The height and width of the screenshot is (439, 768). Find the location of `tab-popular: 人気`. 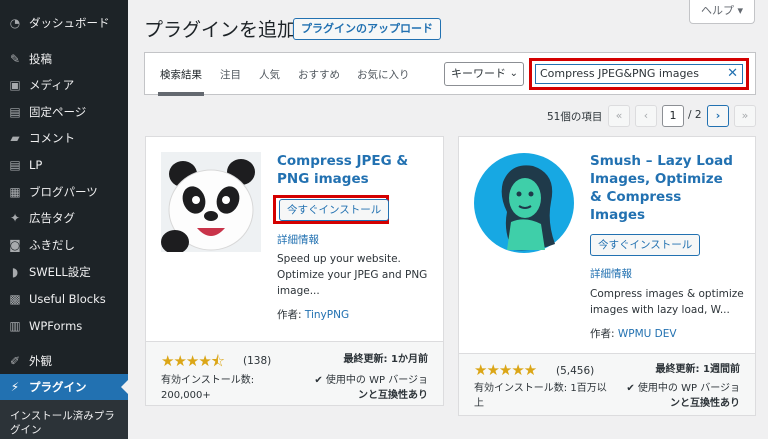

tab-popular: 人気 is located at coordinates (269, 74).